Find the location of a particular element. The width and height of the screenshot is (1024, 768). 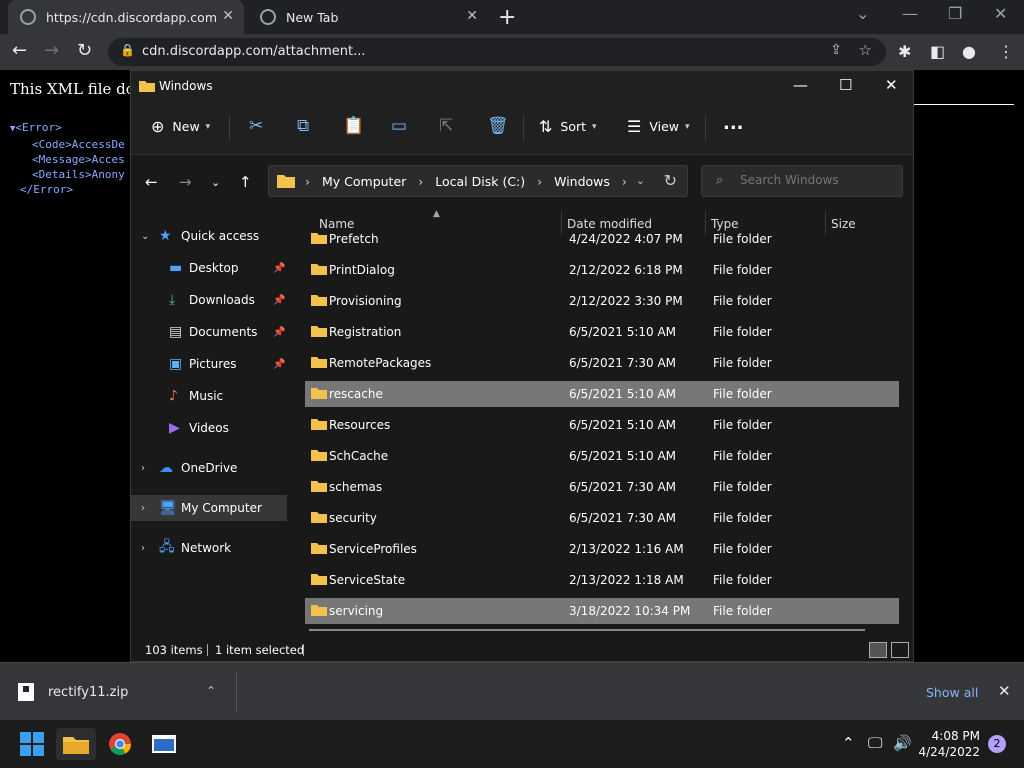

file-row: Registration 6/5/2021 5:10 AM File folder is located at coordinates (602, 332).